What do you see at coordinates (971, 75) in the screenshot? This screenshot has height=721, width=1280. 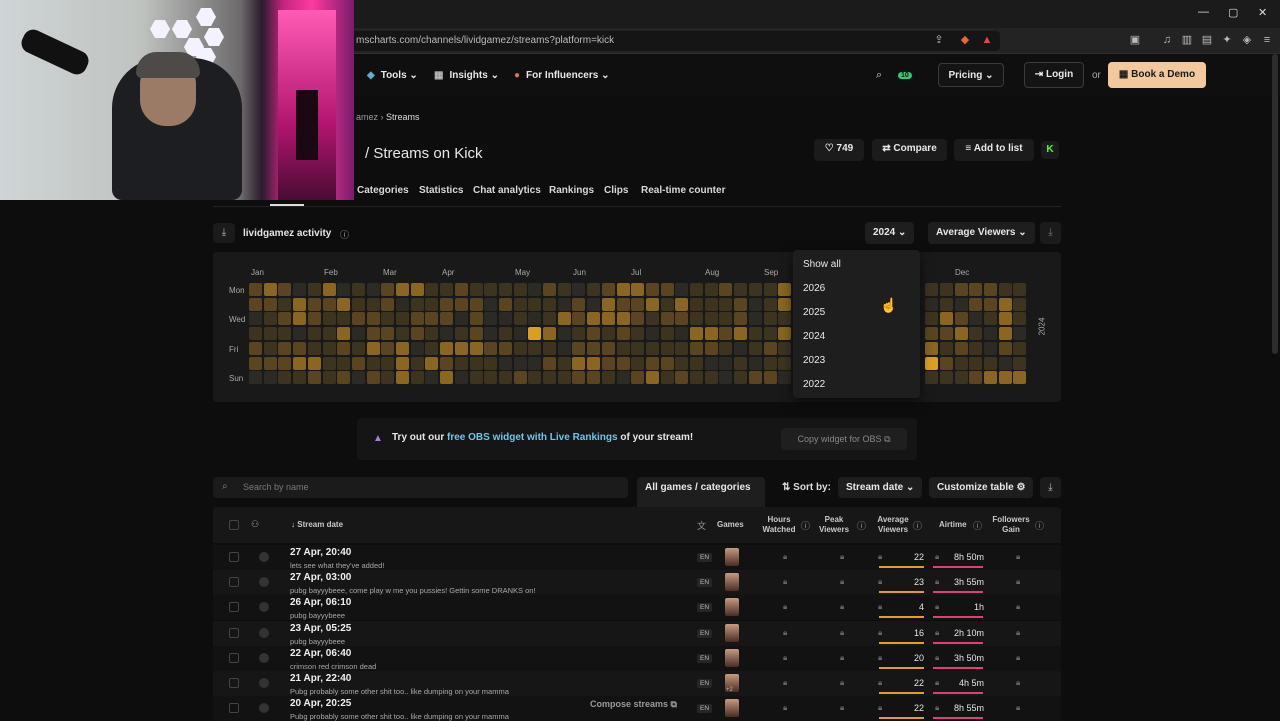 I see `pricing-button: Pricing ⌄` at bounding box center [971, 75].